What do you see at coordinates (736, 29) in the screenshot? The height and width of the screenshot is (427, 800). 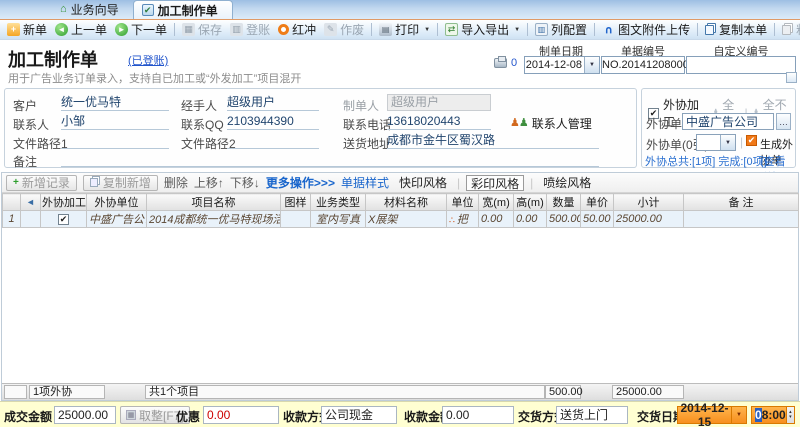 I see `copy-order-button: 复制本单` at bounding box center [736, 29].